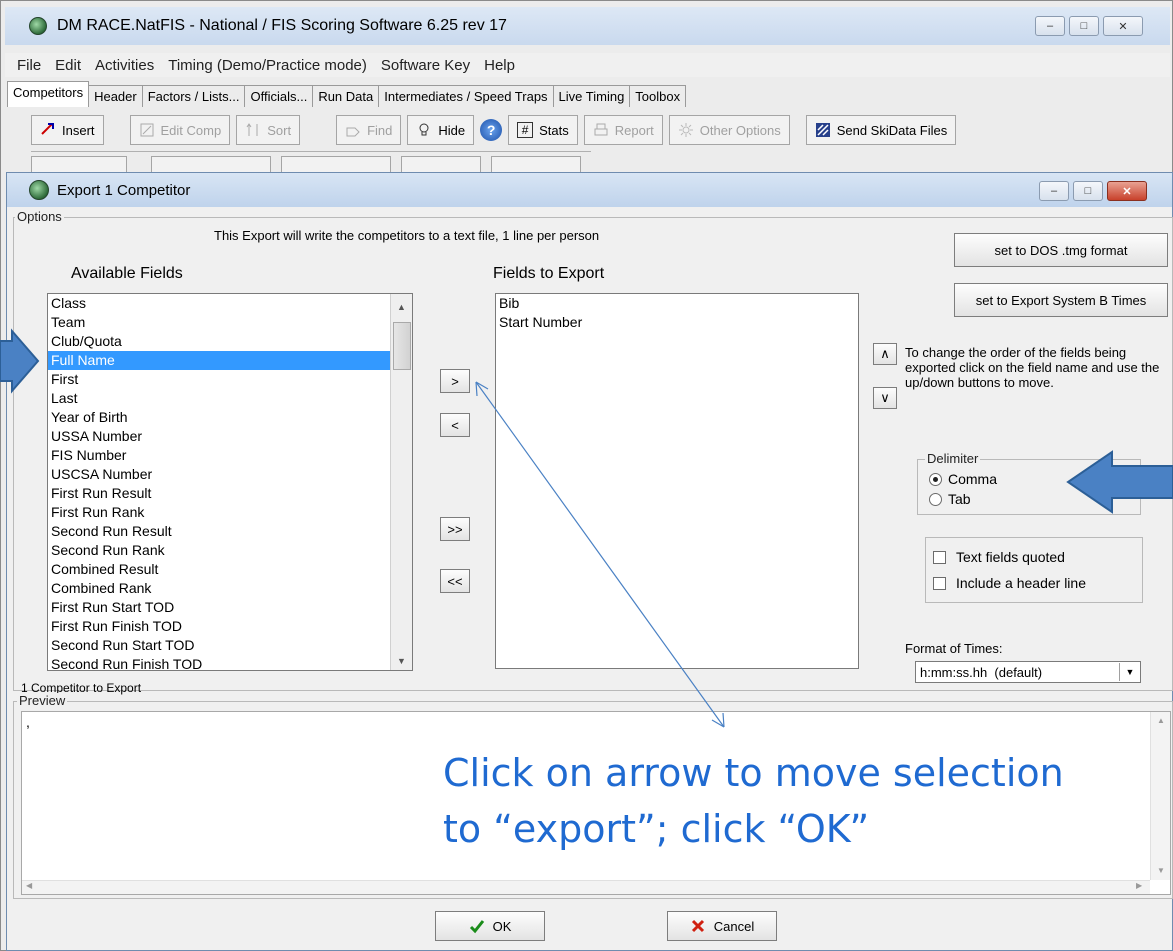  What do you see at coordinates (1119, 482) in the screenshot?
I see `delimiter-pointer-arrow` at bounding box center [1119, 482].